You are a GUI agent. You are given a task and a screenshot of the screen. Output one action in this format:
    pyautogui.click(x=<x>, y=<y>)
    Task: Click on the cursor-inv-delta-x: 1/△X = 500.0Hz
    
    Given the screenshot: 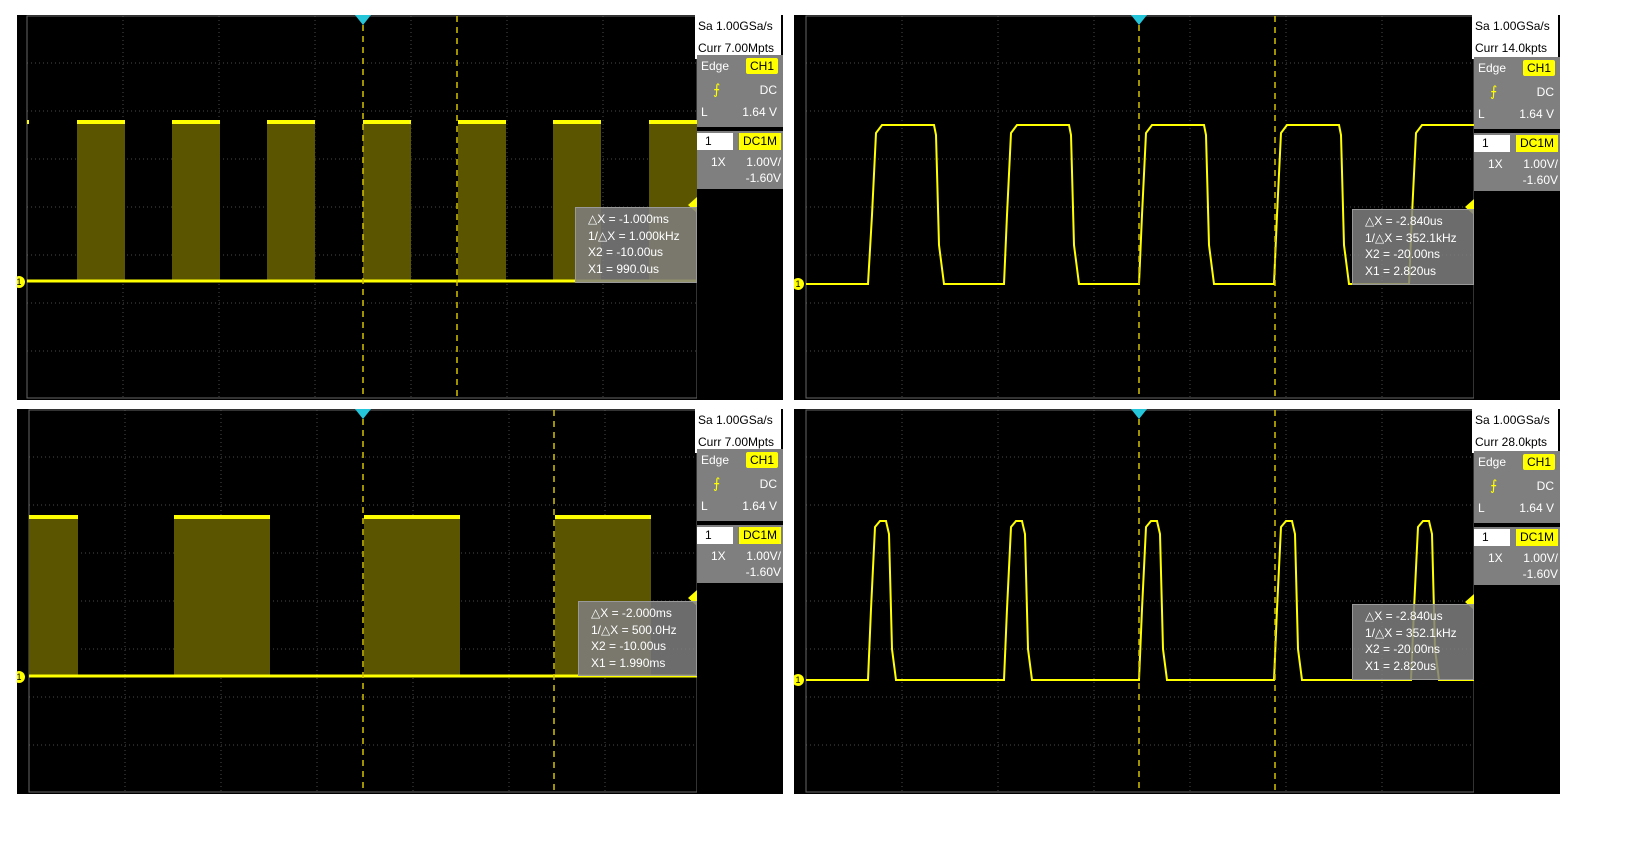 What is the action you would take?
    pyautogui.click(x=634, y=629)
    